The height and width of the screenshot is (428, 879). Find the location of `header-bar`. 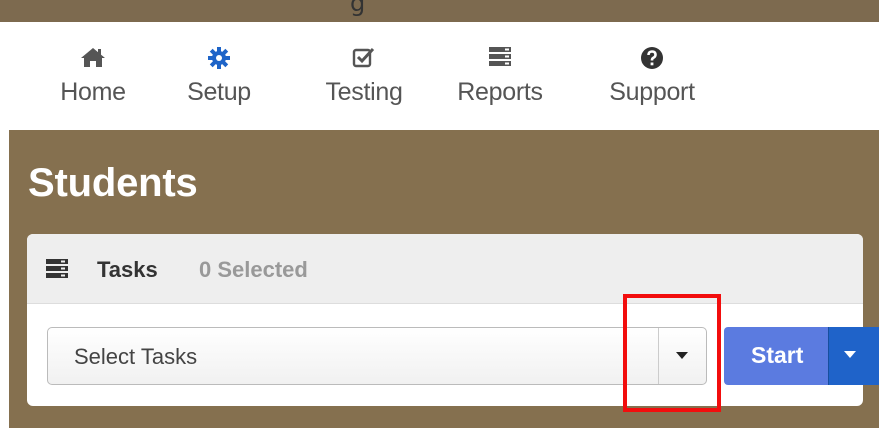

header-bar is located at coordinates (439, 11).